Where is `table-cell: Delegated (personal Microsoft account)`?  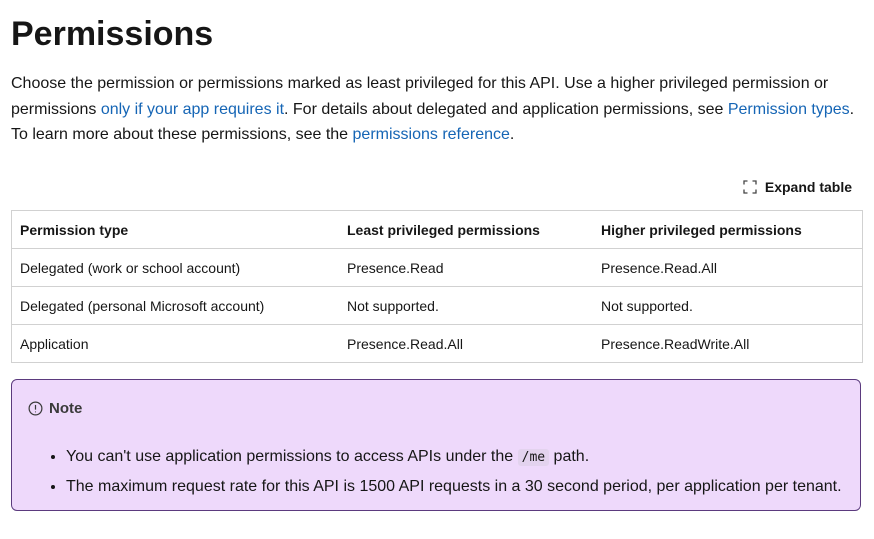
table-cell: Delegated (personal Microsoft account) is located at coordinates (175, 305).